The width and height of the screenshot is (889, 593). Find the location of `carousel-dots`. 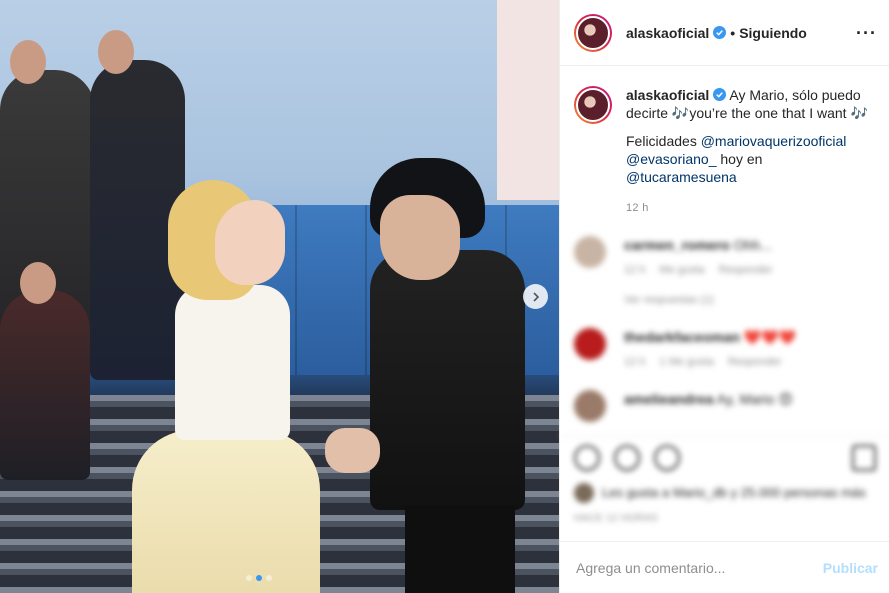

carousel-dots is located at coordinates (259, 578).